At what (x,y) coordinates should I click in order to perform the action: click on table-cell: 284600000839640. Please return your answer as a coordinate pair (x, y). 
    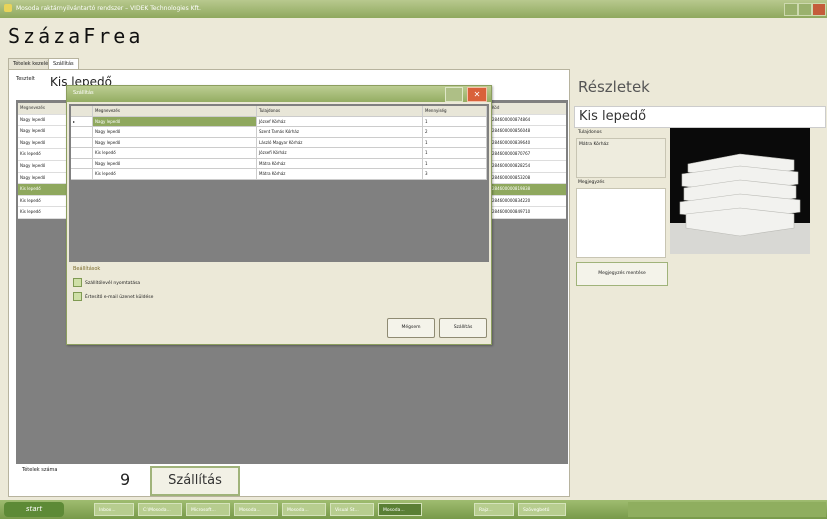
    Looking at the image, I should click on (528, 143).